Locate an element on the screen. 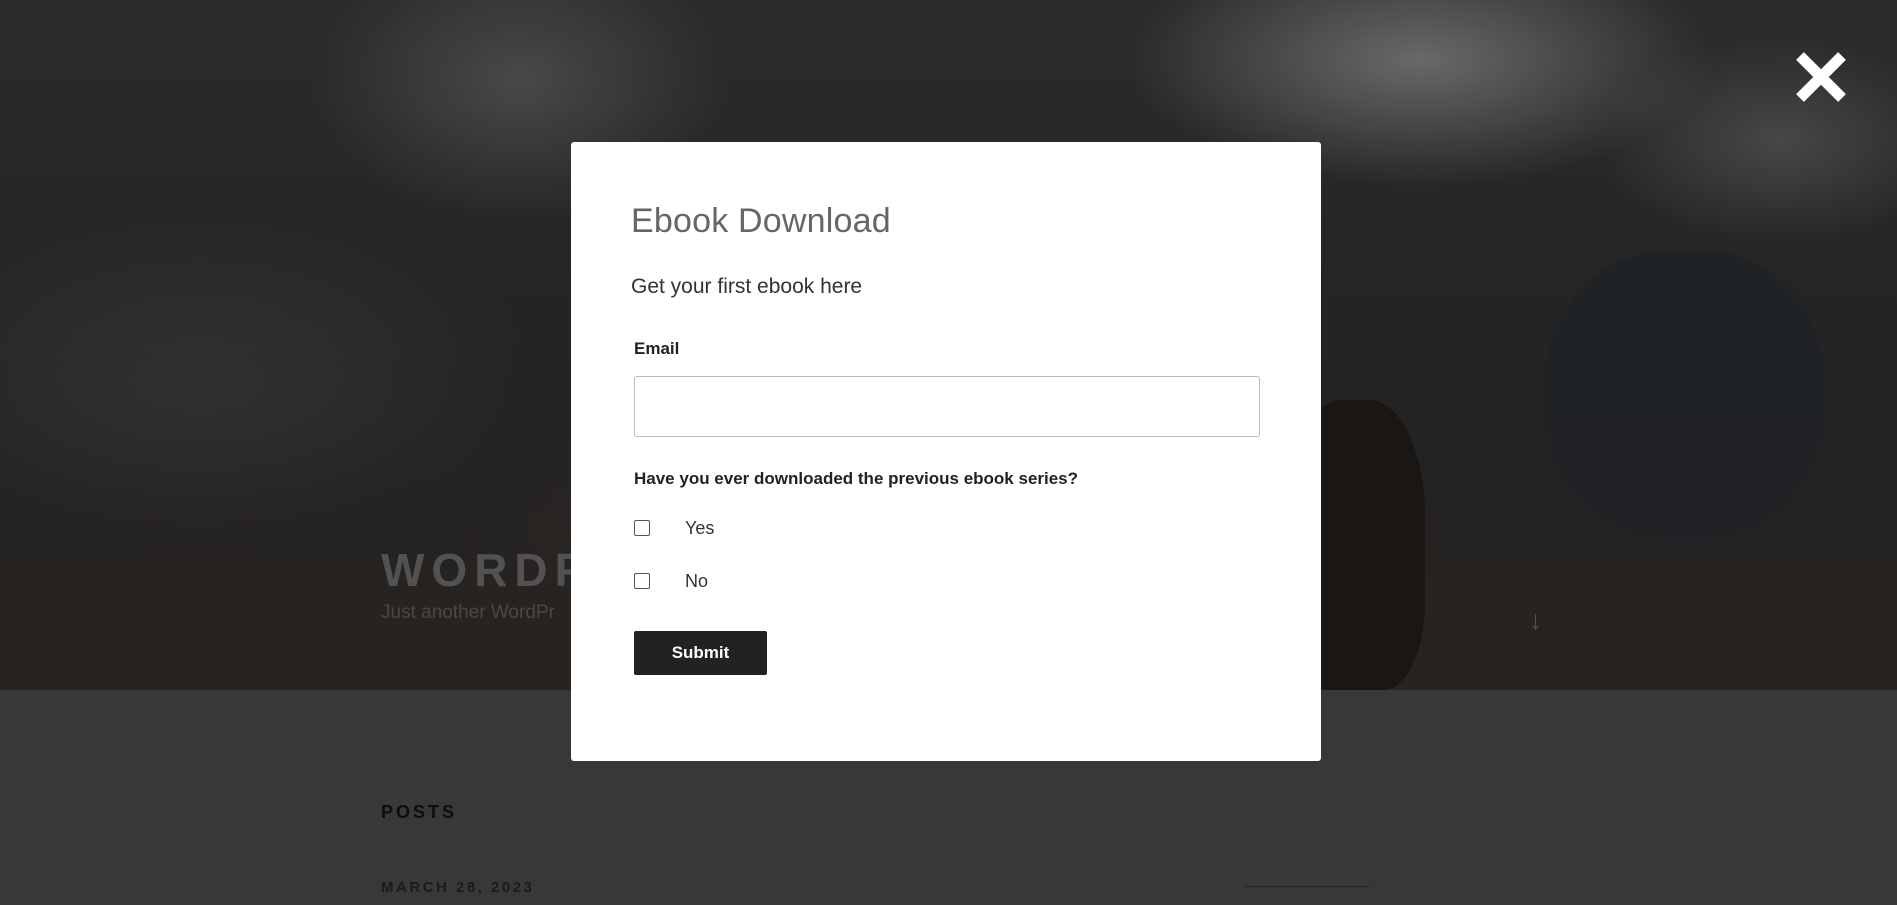 Image resolution: width=1897 pixels, height=905 pixels. yes-checkbox is located at coordinates (642, 528).